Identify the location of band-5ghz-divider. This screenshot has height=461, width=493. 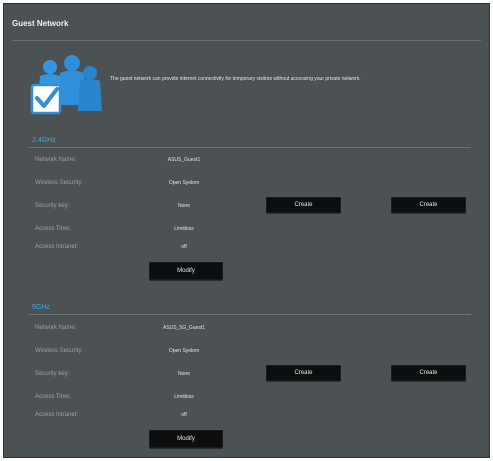
(249, 314).